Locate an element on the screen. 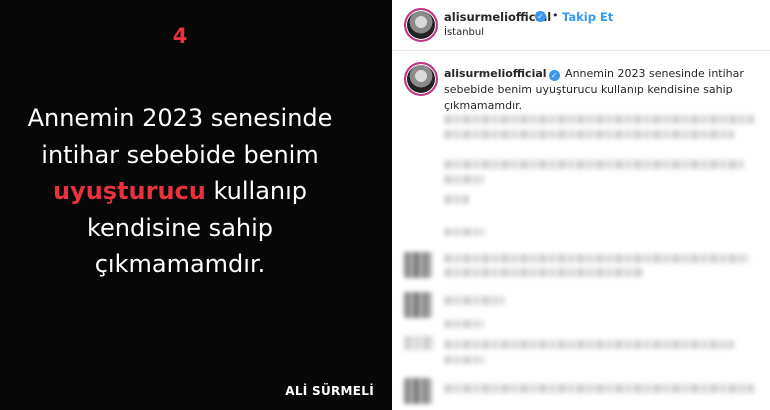  follow-button: Takip Et is located at coordinates (587, 17).